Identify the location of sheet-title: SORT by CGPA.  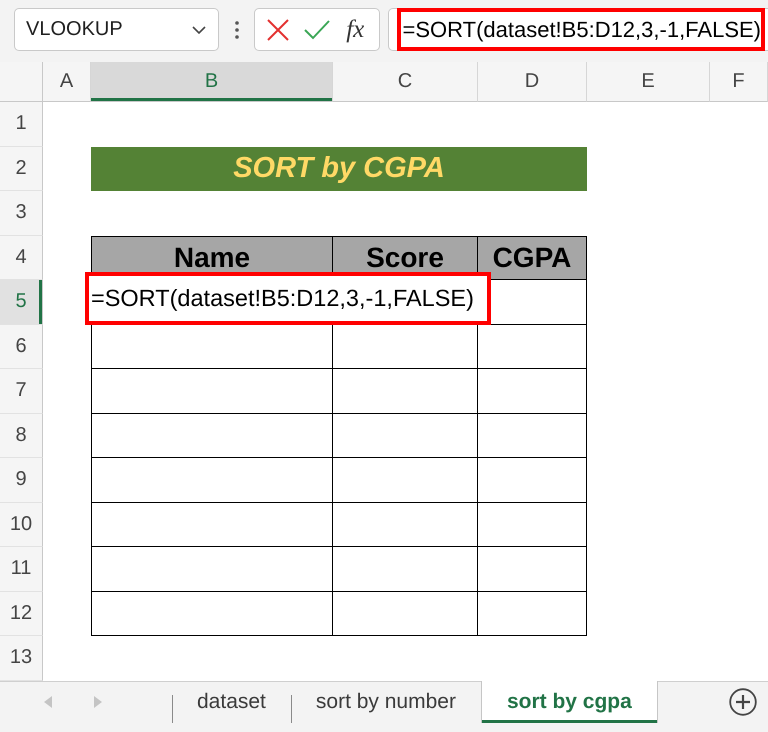
(339, 168).